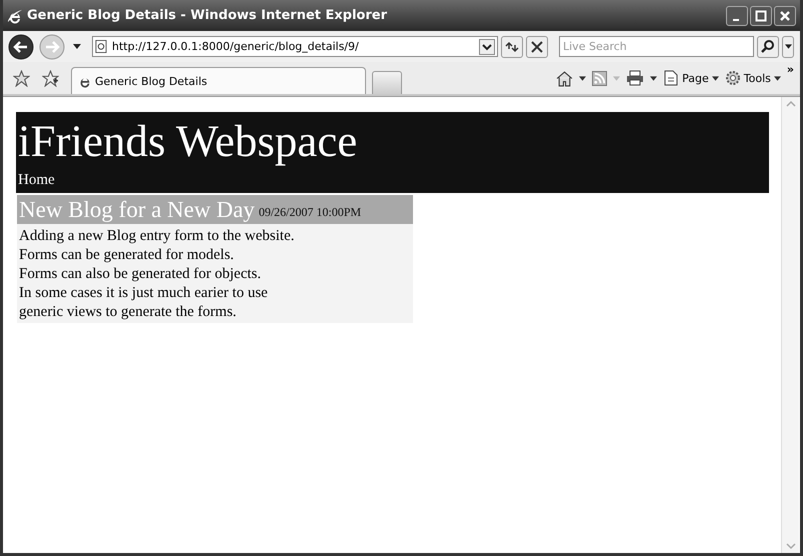 The height and width of the screenshot is (556, 803). I want to click on close-button, so click(785, 16).